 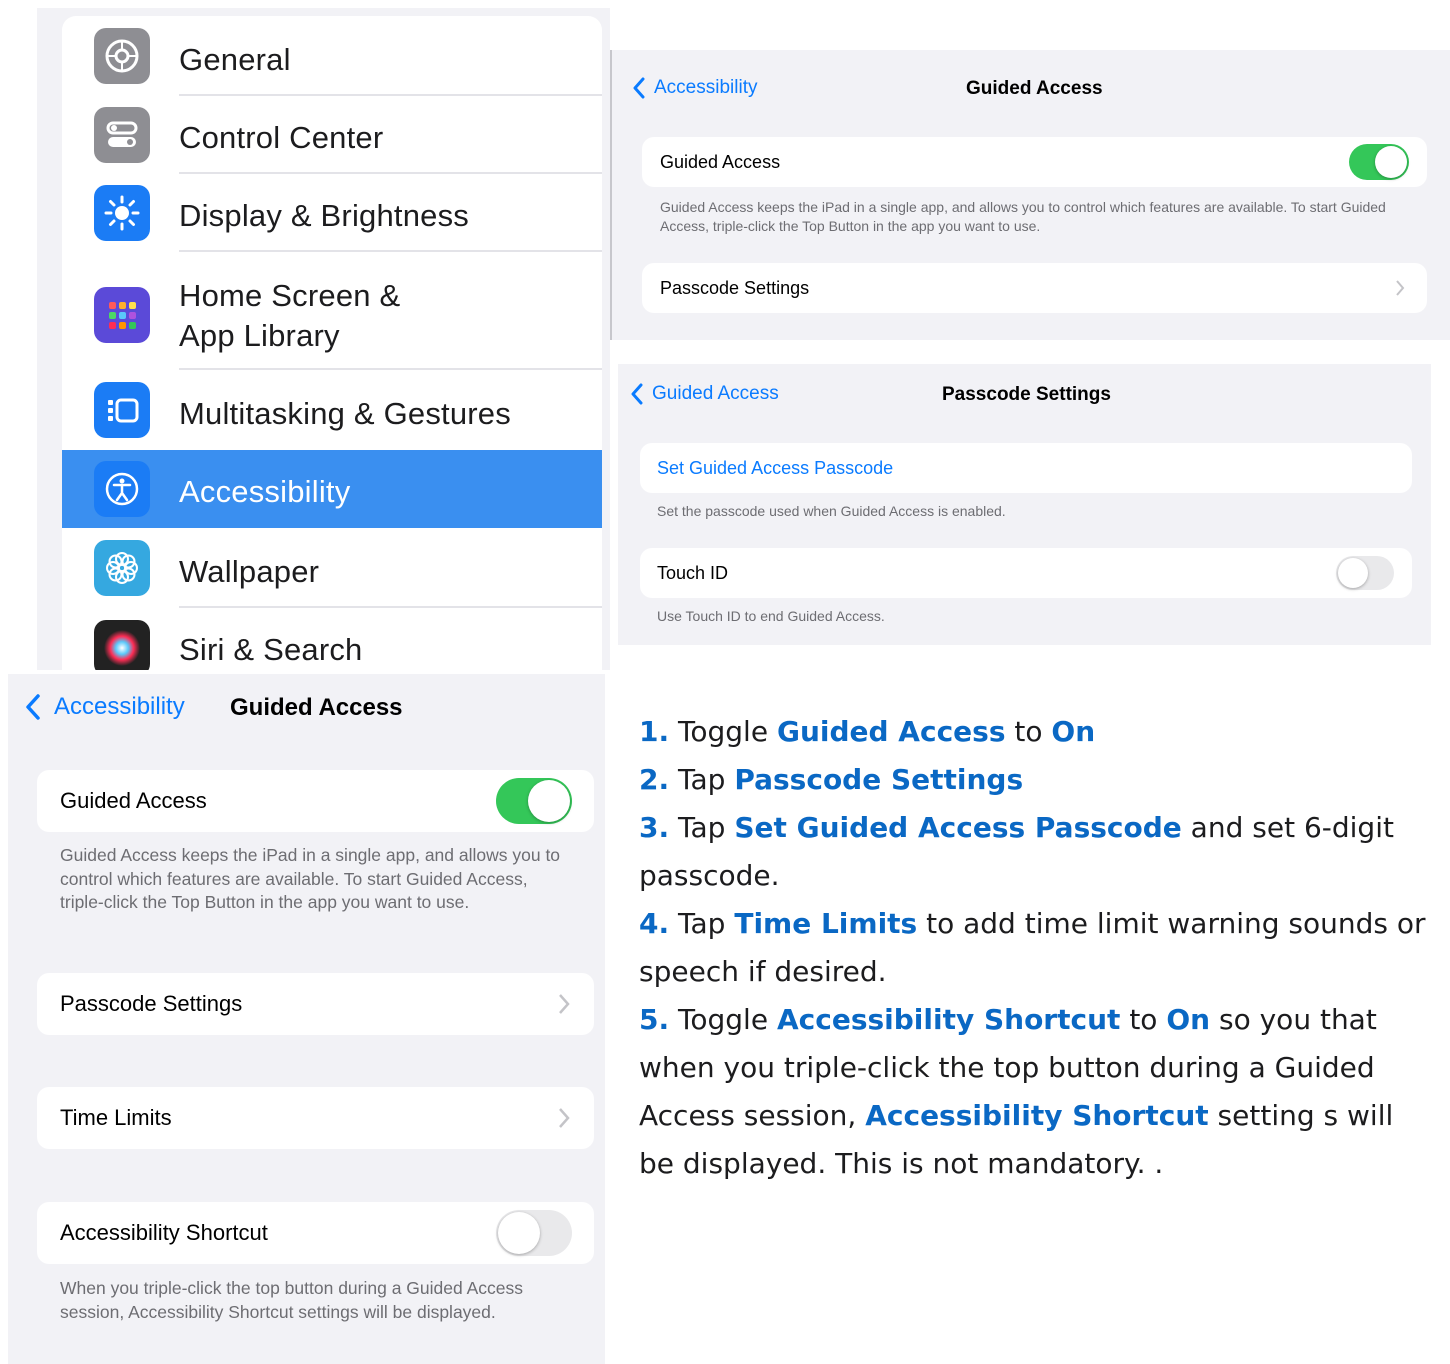 I want to click on step-2: 2. Tap Passcode Settings, so click(x=1034, y=780).